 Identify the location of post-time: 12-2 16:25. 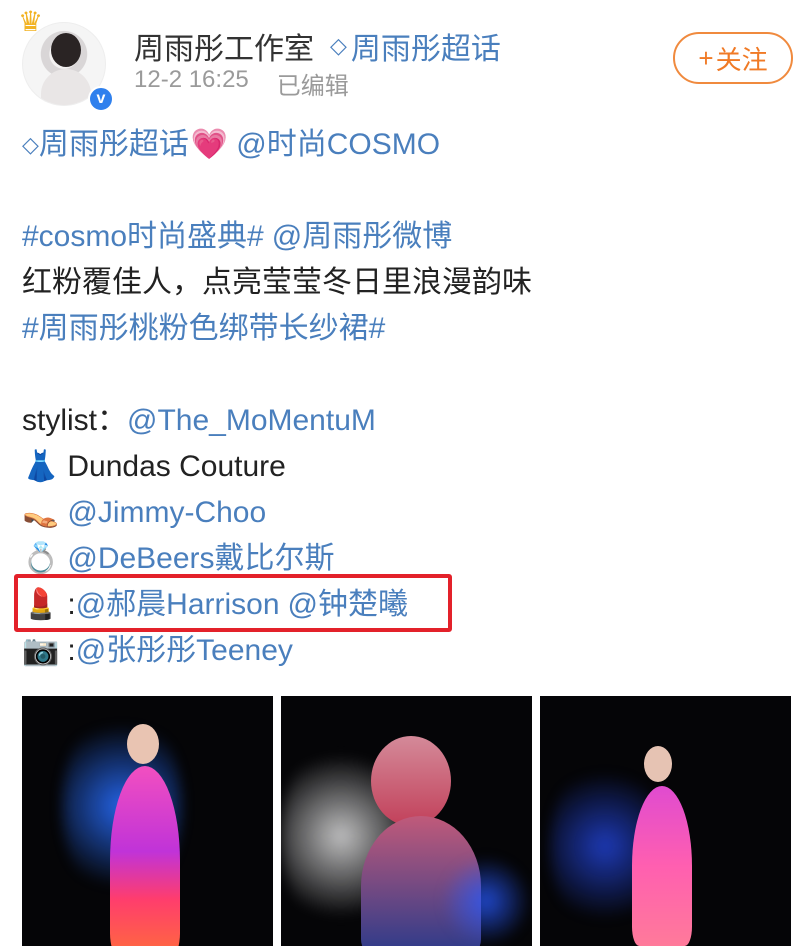
(191, 79).